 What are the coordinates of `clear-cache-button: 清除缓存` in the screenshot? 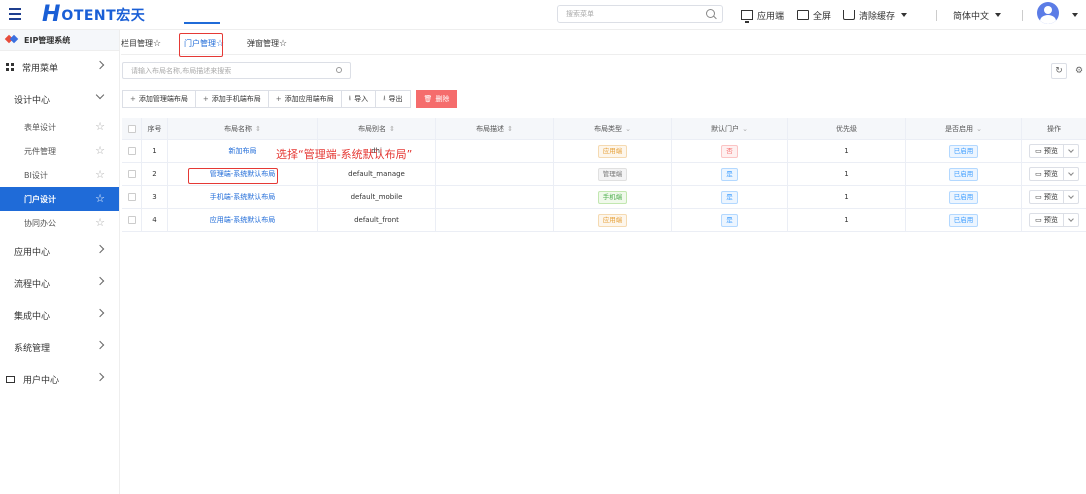 It's located at (875, 15).